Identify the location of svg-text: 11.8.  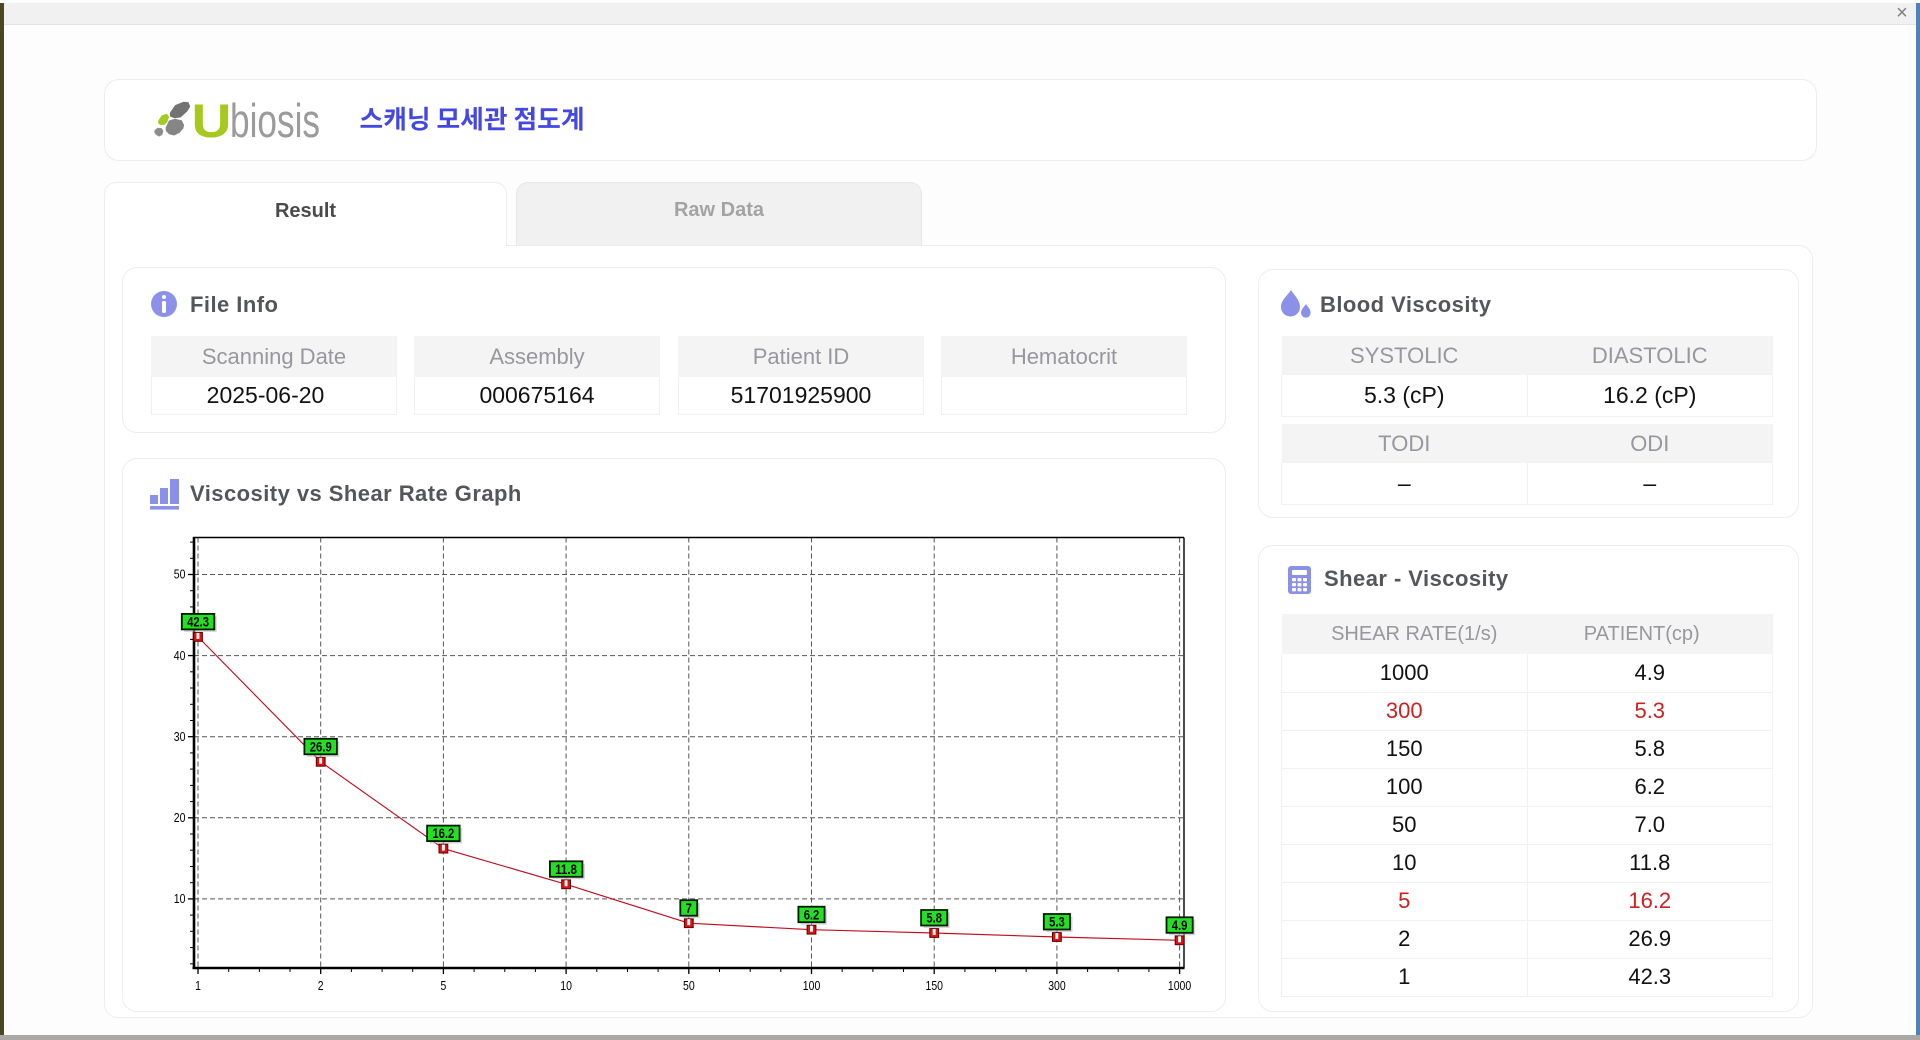
(566, 869).